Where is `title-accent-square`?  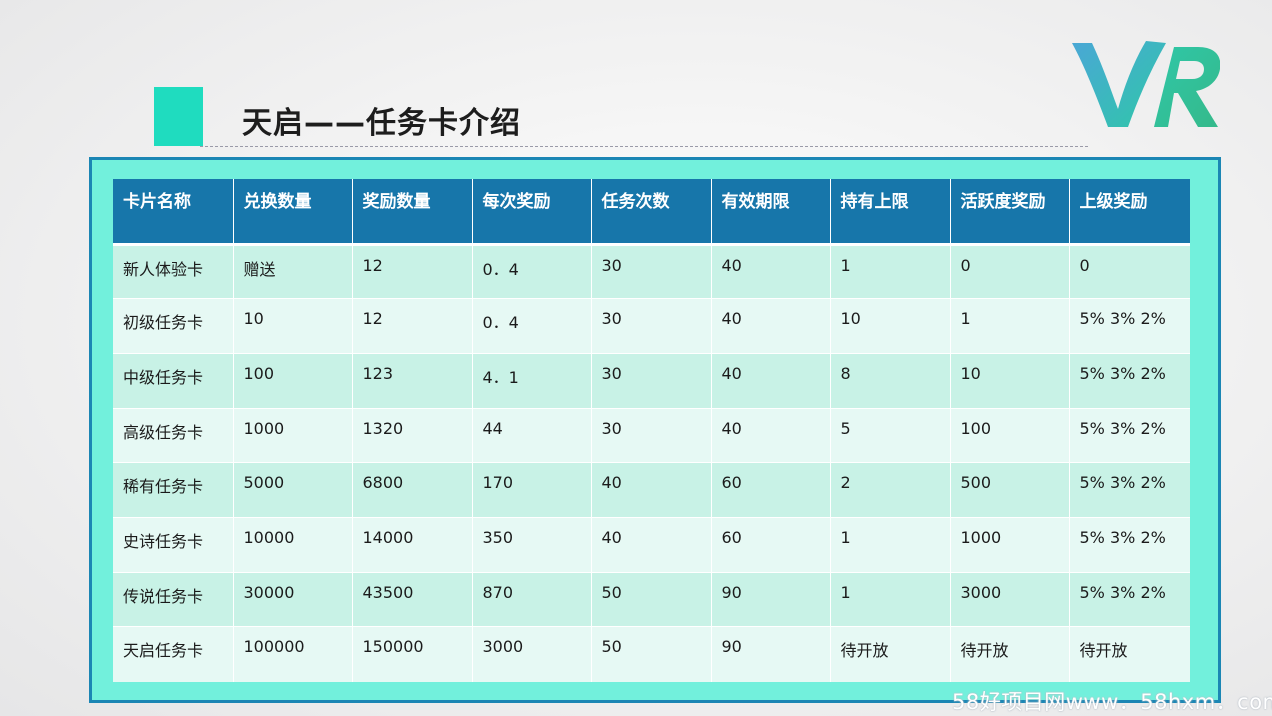 title-accent-square is located at coordinates (178, 116).